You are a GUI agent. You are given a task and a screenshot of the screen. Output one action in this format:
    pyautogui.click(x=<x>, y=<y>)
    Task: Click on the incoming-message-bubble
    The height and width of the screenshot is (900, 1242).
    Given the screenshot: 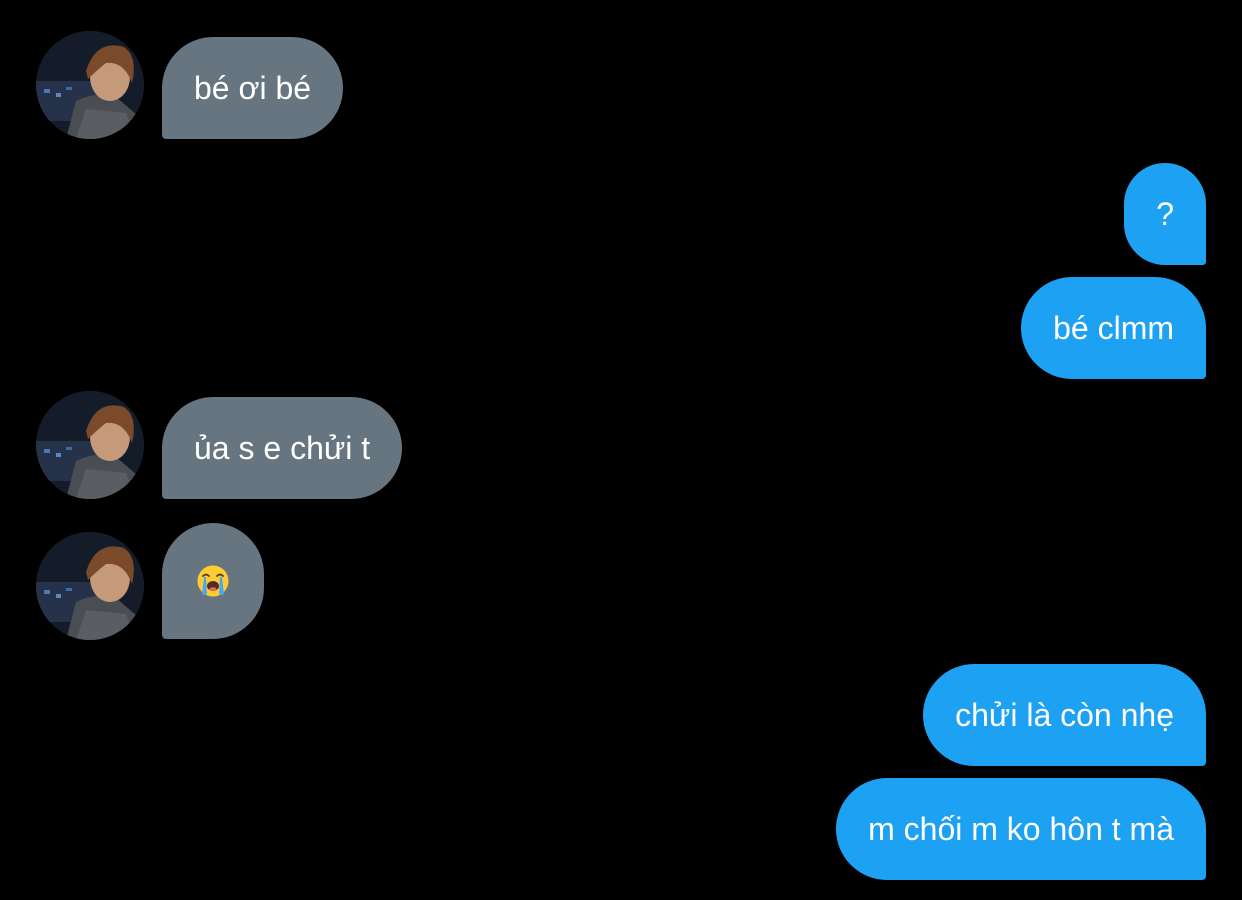 What is the action you would take?
    pyautogui.click(x=213, y=581)
    